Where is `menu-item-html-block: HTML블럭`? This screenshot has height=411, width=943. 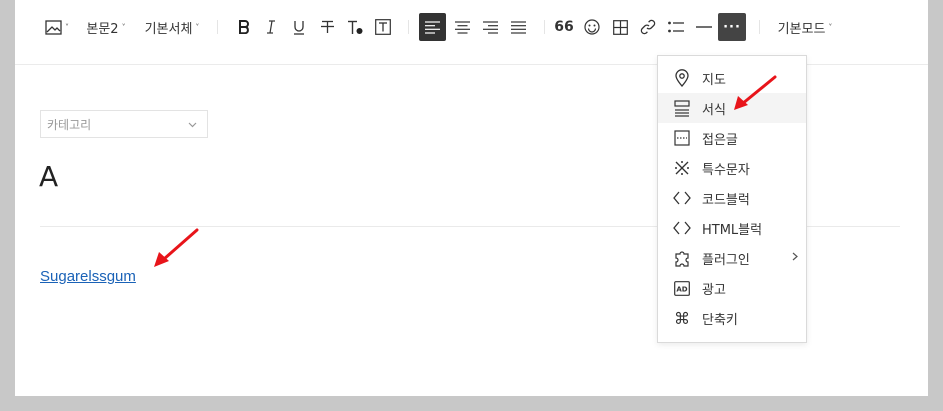
menu-item-html-block: HTML블럭 is located at coordinates (732, 228).